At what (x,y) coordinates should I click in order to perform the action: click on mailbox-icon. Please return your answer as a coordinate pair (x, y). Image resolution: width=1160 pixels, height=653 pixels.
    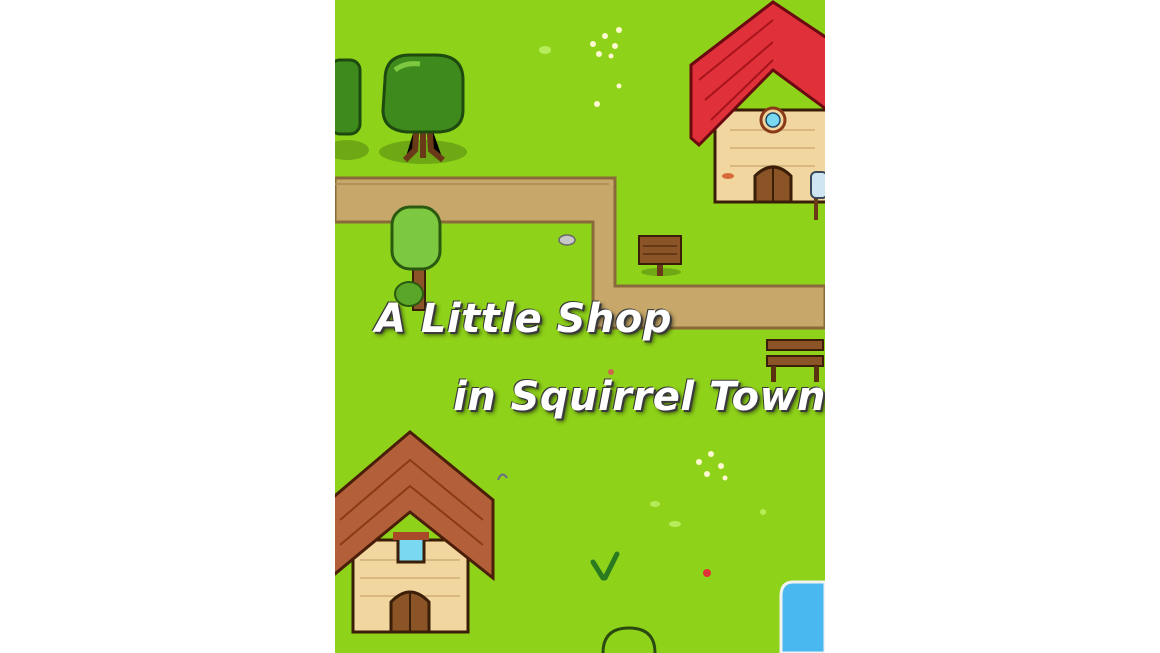
    Looking at the image, I should click on (817, 195).